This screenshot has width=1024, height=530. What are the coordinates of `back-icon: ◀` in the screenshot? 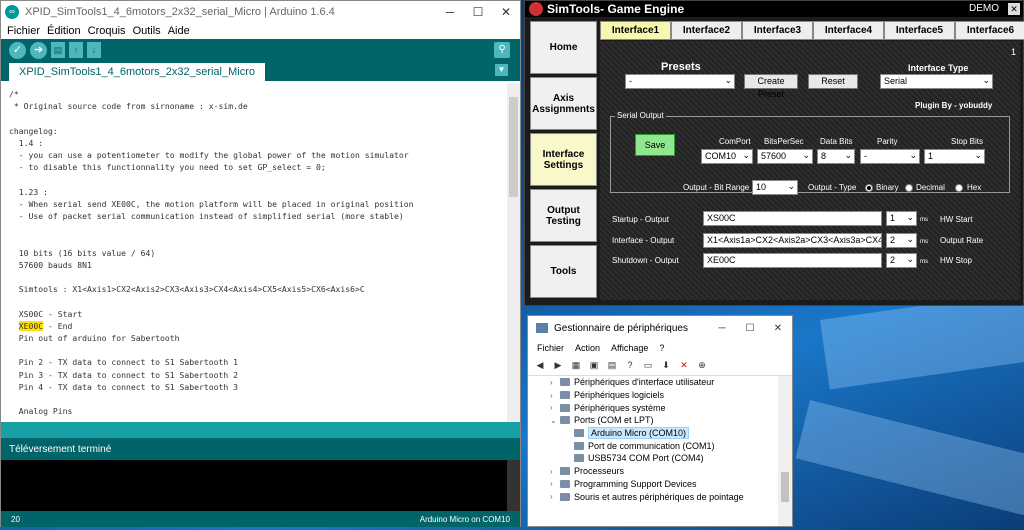 It's located at (540, 365).